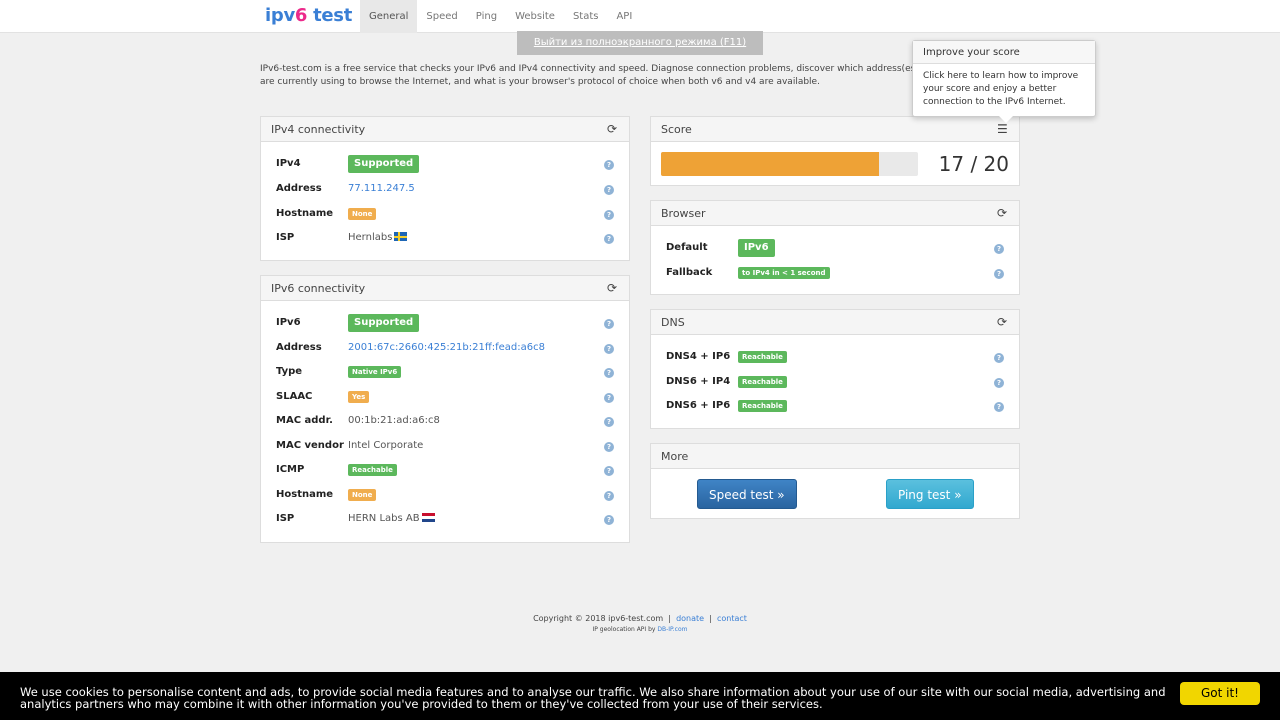 The image size is (1280, 720). Describe the element at coordinates (318, 129) in the screenshot. I see `ipv4-panel-title: IPv4 connectivity` at that location.